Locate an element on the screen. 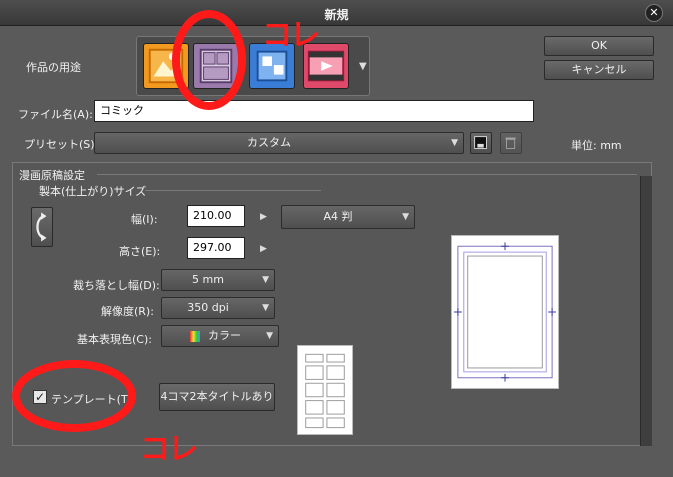 This screenshot has height=477, width=673. illustration-icon is located at coordinates (166, 66).